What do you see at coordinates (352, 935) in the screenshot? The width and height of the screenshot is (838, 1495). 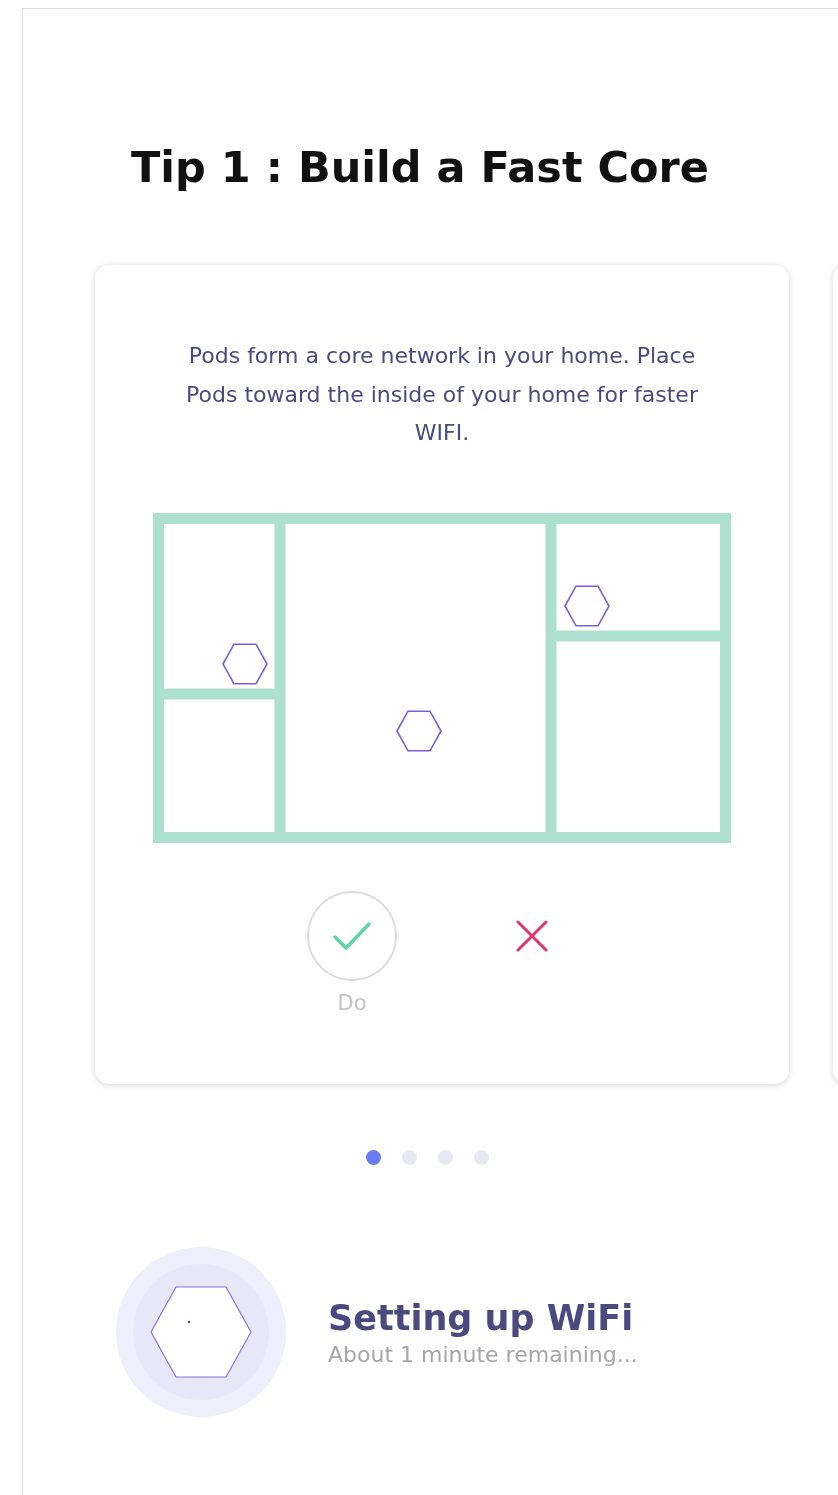 I see `check-icon` at bounding box center [352, 935].